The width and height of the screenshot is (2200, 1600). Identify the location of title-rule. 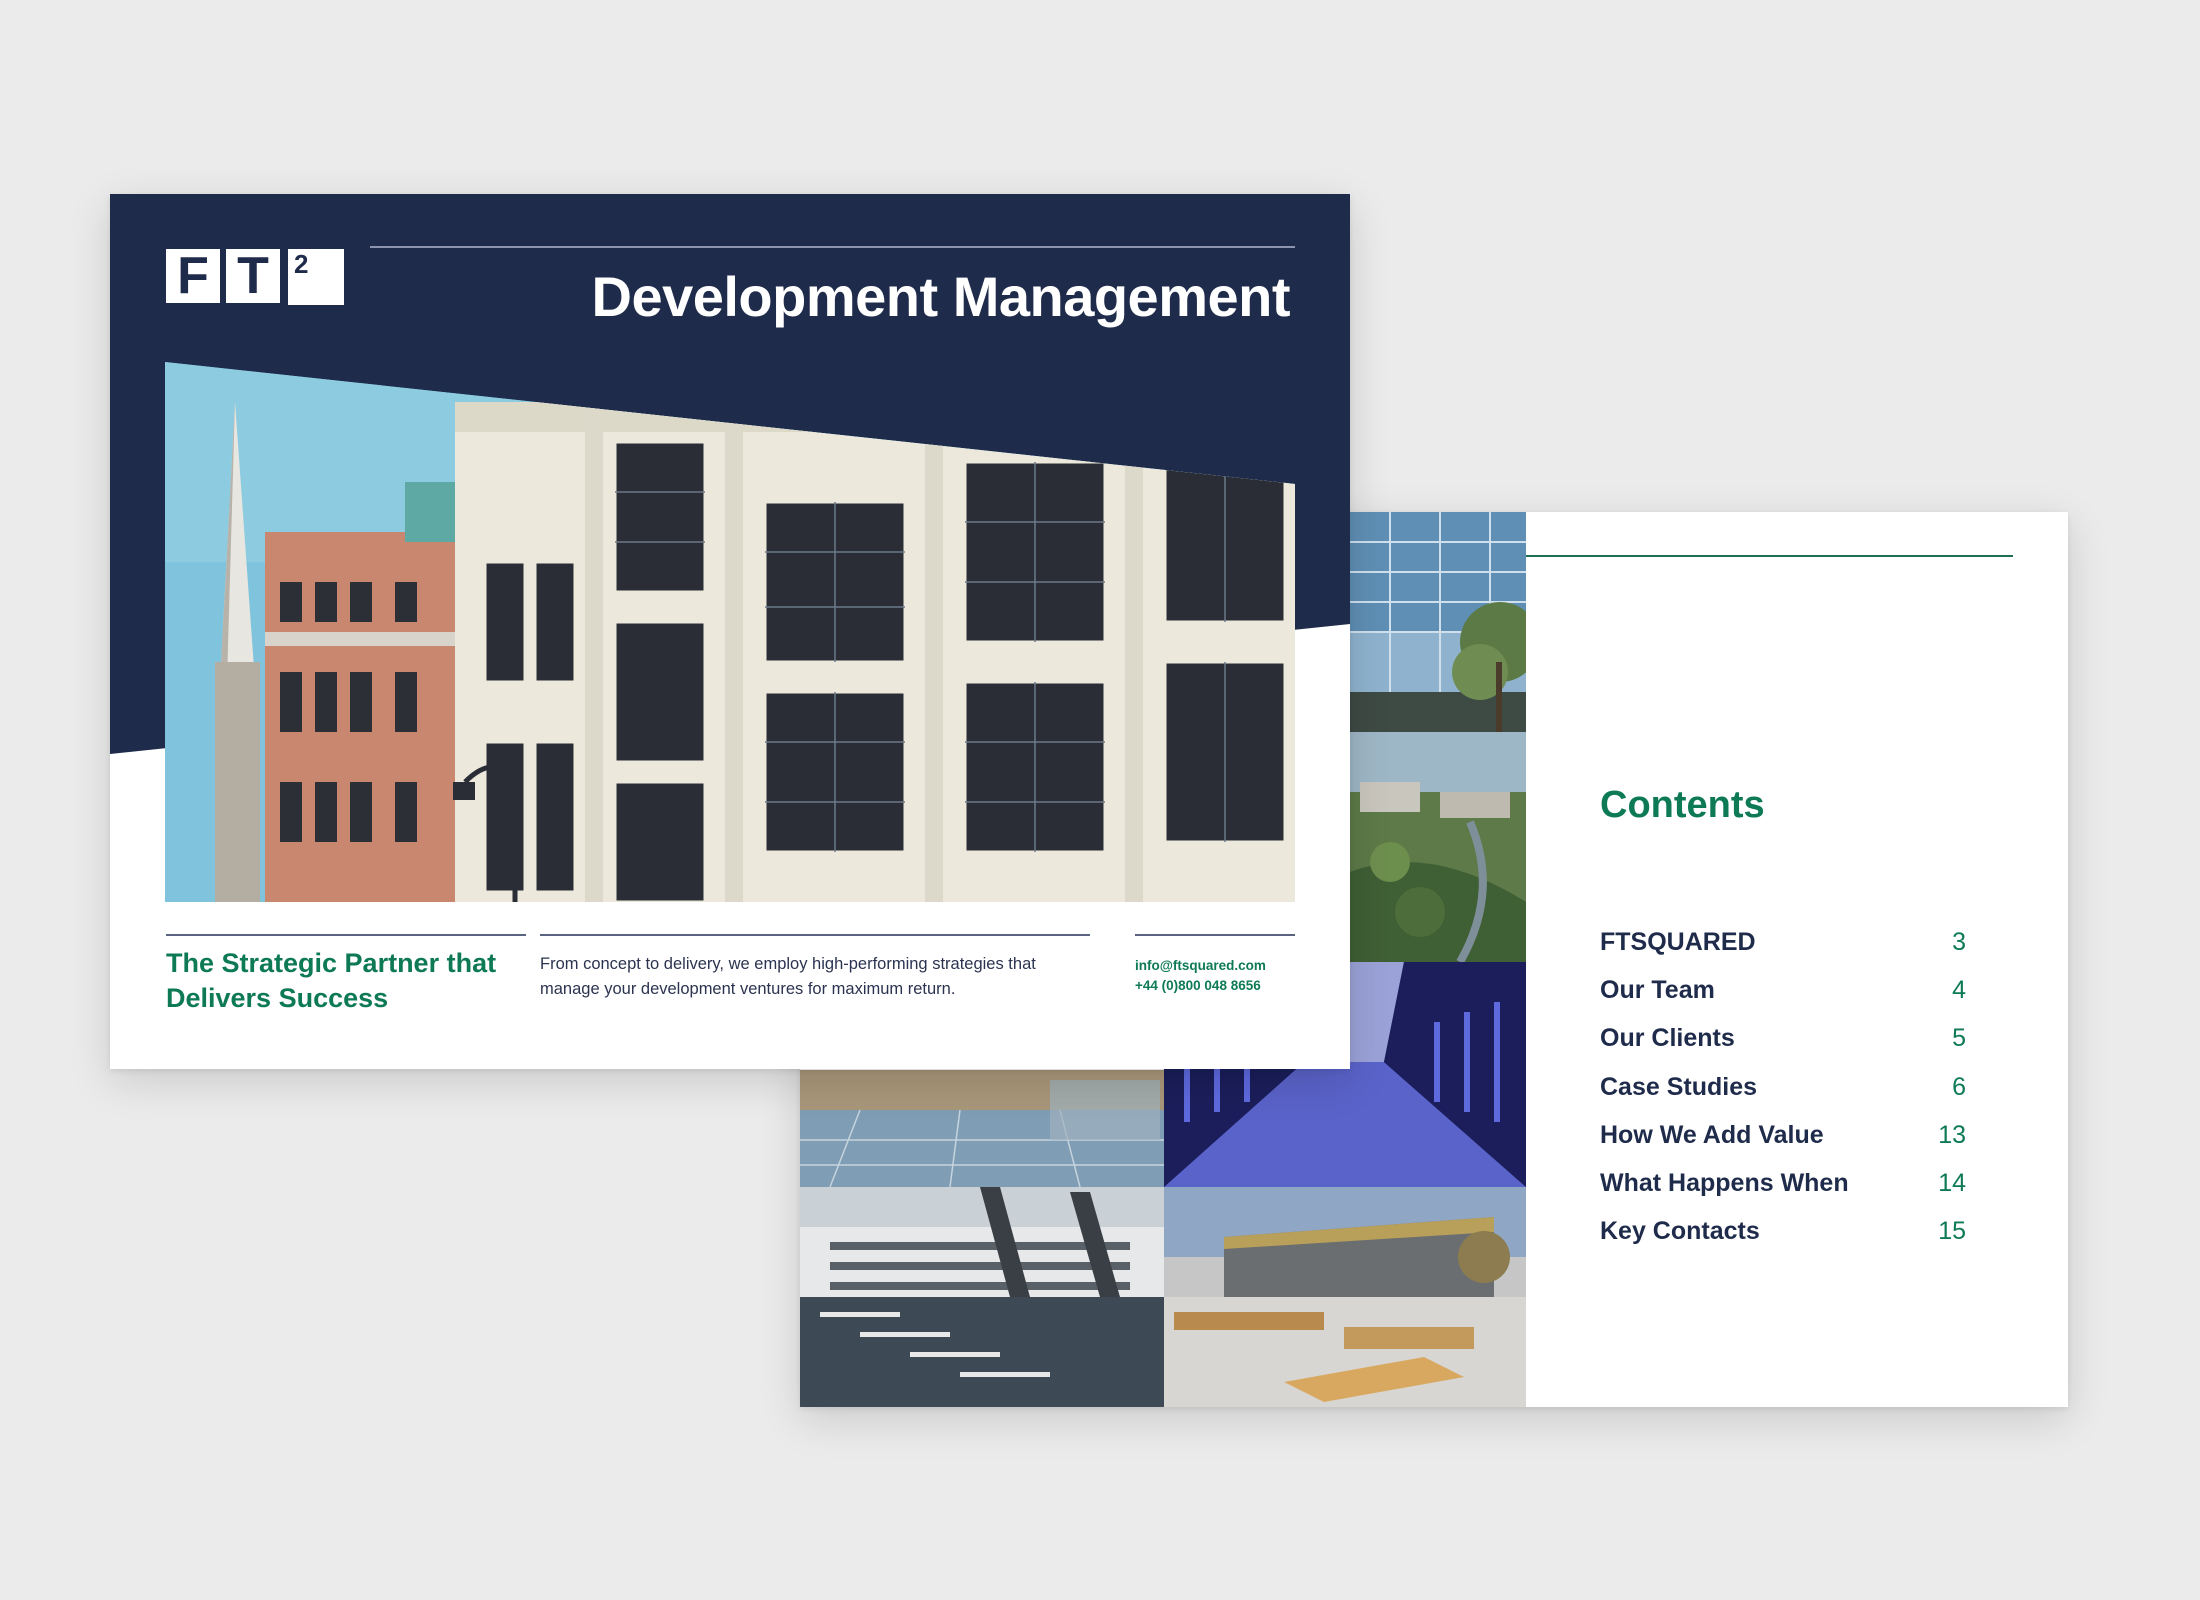
(832, 247).